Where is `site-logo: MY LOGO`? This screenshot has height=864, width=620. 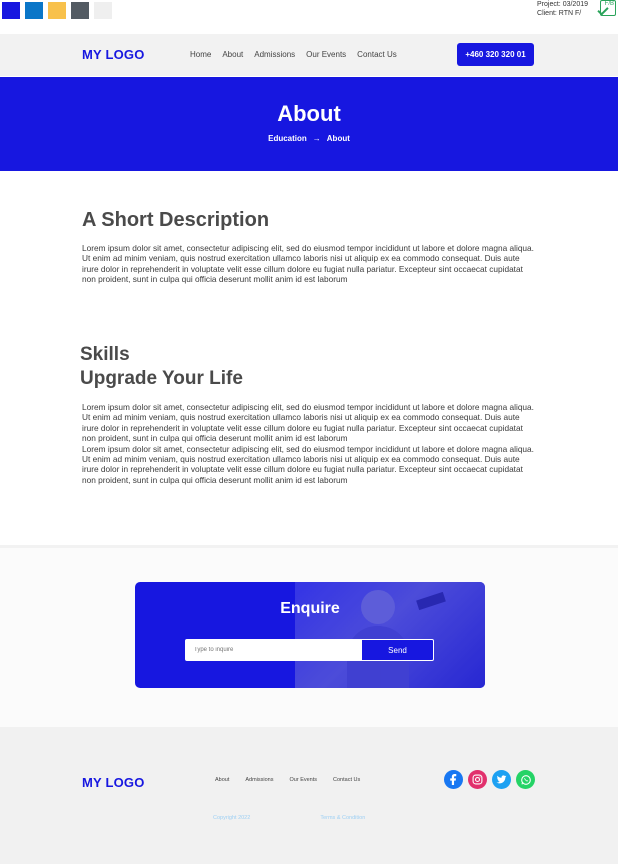
site-logo: MY LOGO is located at coordinates (113, 54).